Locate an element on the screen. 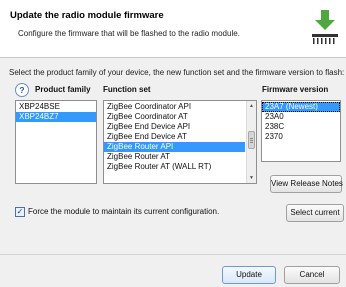 The image size is (346, 287). function-set-item-selected: ZigBee Router API is located at coordinates (174, 147).